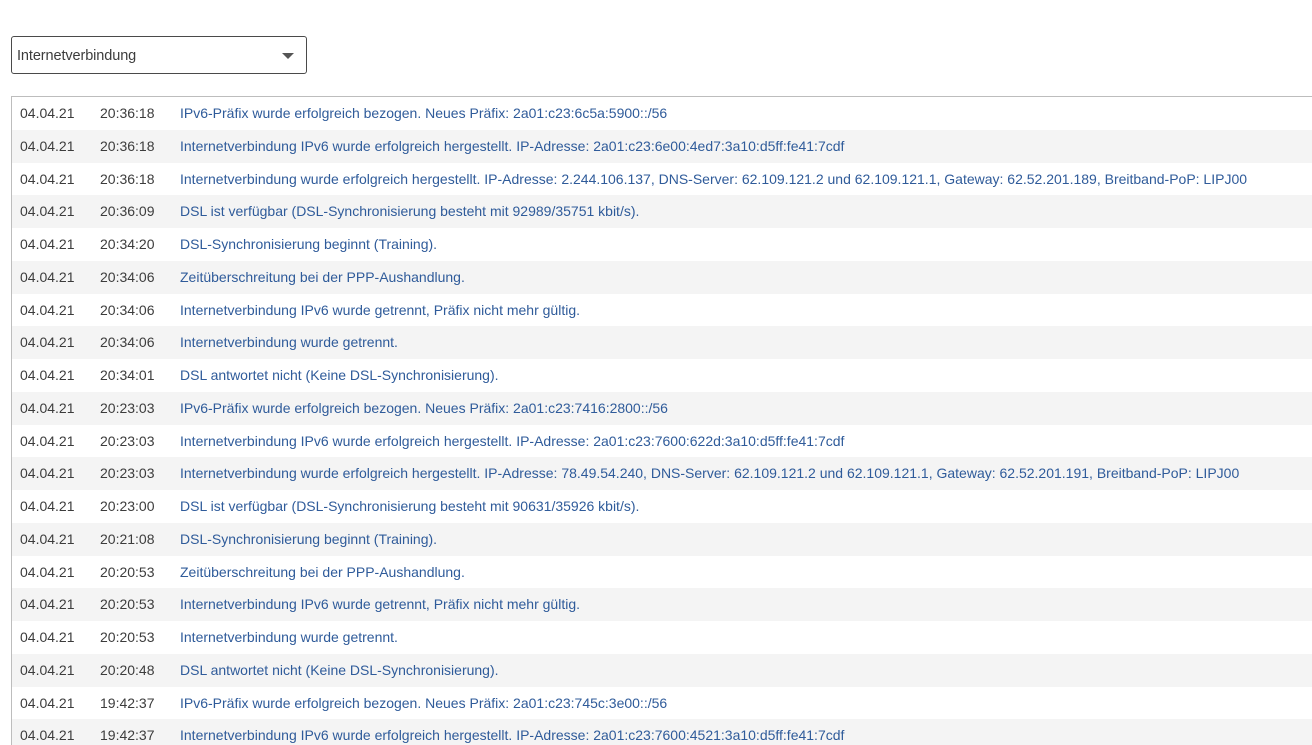 Image resolution: width=1312 pixels, height=745 pixels. I want to click on chevron-down-icon, so click(288, 56).